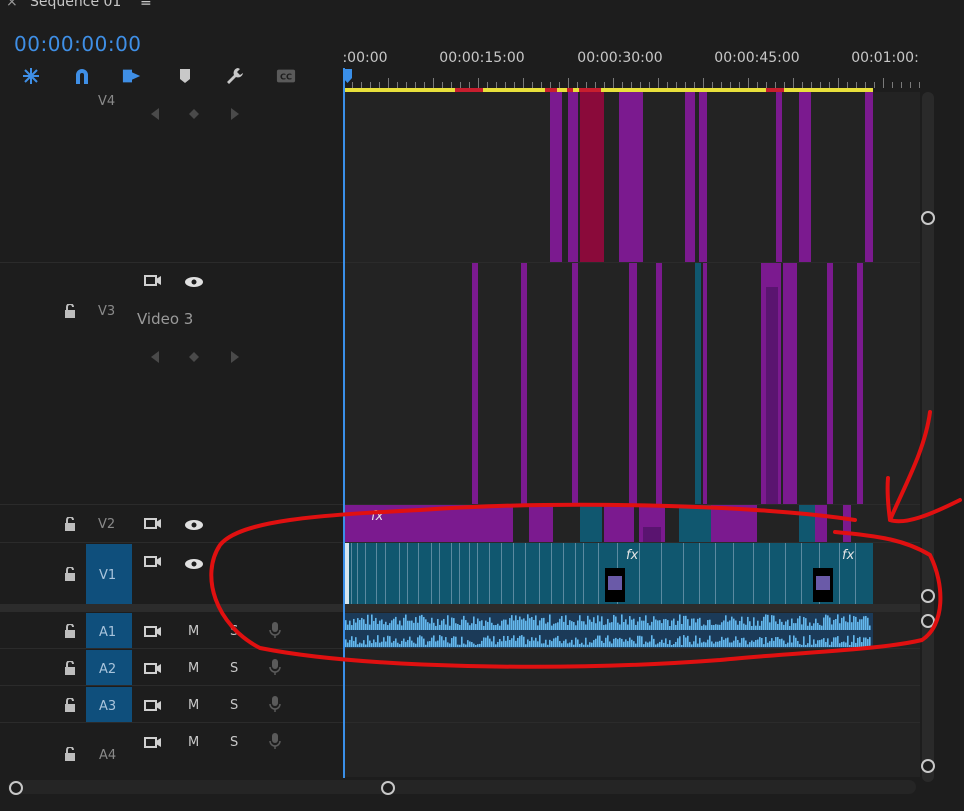 Image resolution: width=964 pixels, height=811 pixels. I want to click on snap-magnet-icon, so click(82, 76).